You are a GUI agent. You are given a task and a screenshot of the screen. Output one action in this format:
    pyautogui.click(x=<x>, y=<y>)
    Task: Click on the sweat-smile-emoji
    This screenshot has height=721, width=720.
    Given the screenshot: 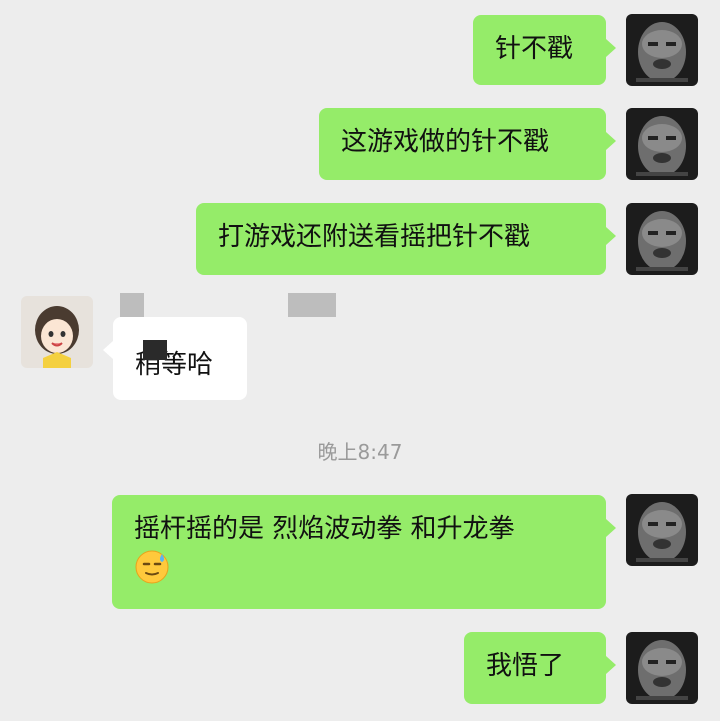 What is the action you would take?
    pyautogui.click(x=152, y=573)
    